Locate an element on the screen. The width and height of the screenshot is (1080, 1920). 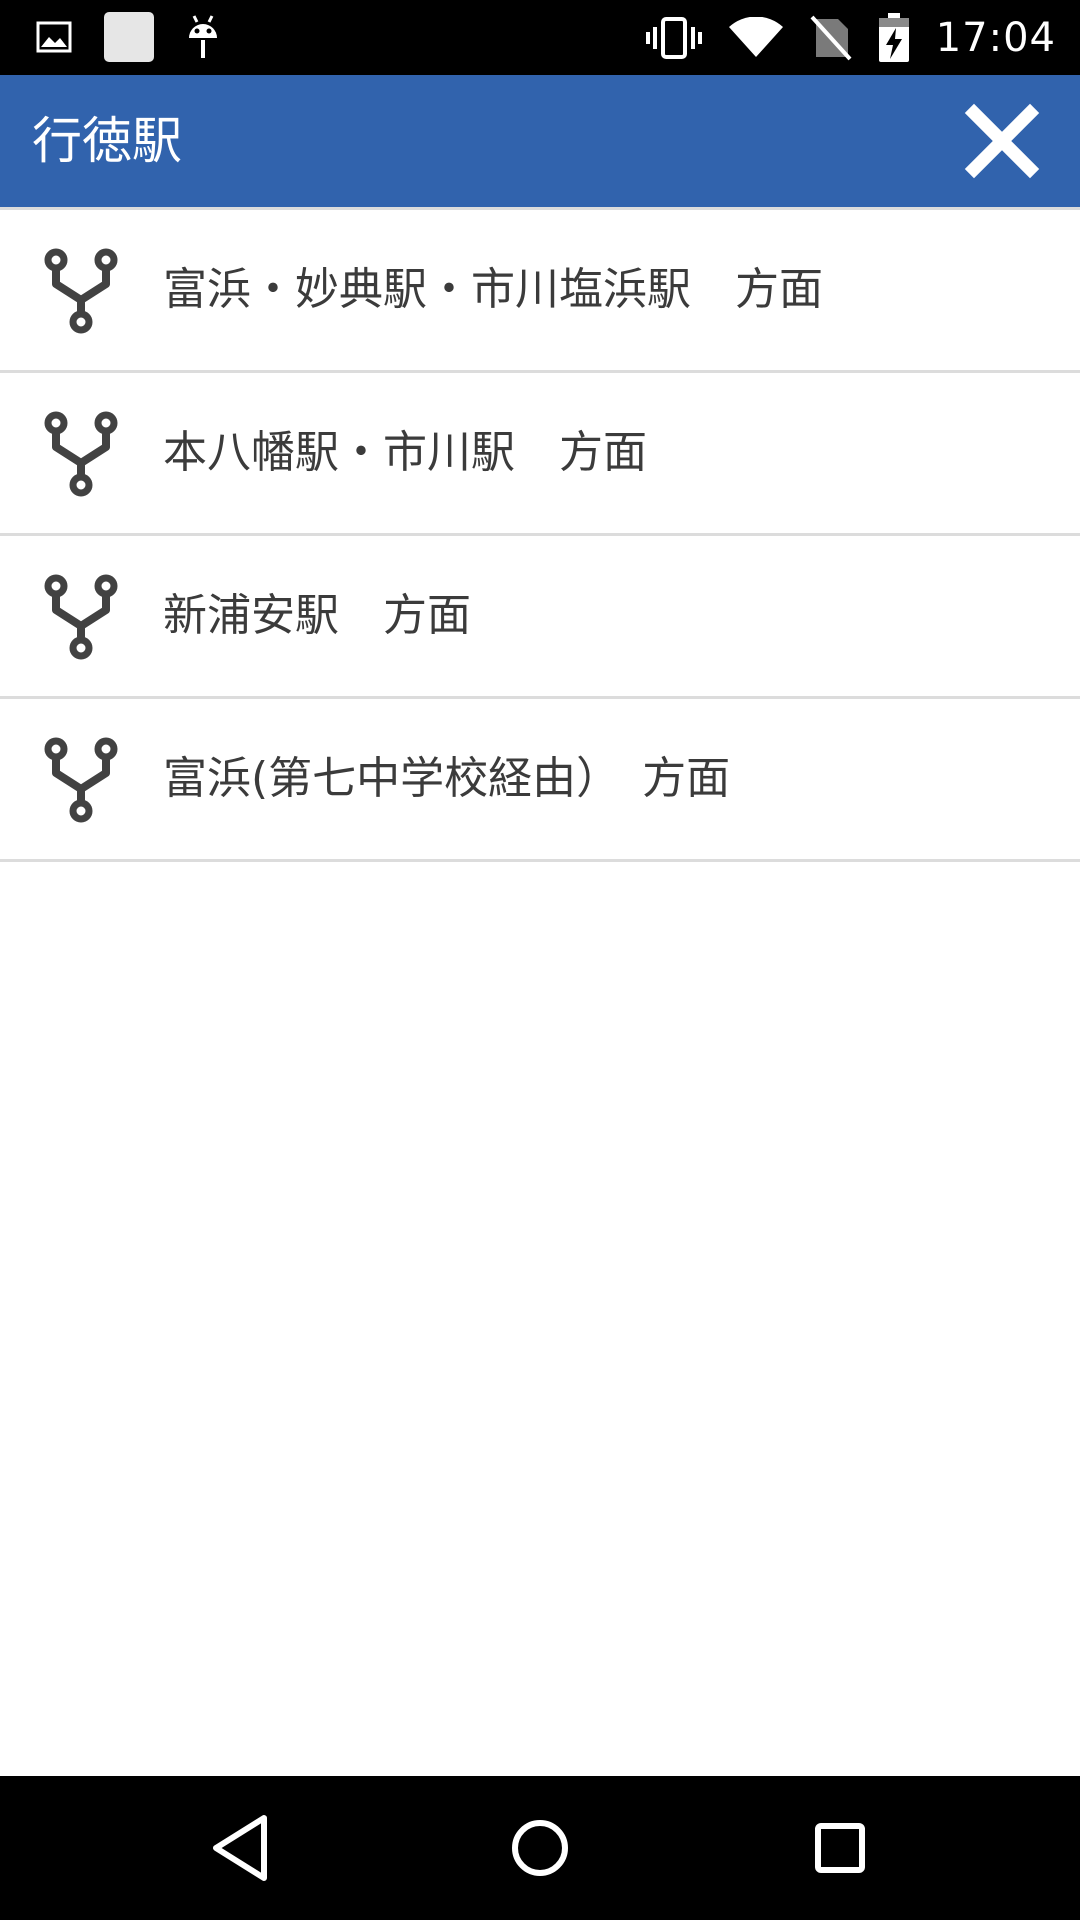
route-item: 富浜・妙典駅・市川塩浜駅 方面 is located at coordinates (540, 288).